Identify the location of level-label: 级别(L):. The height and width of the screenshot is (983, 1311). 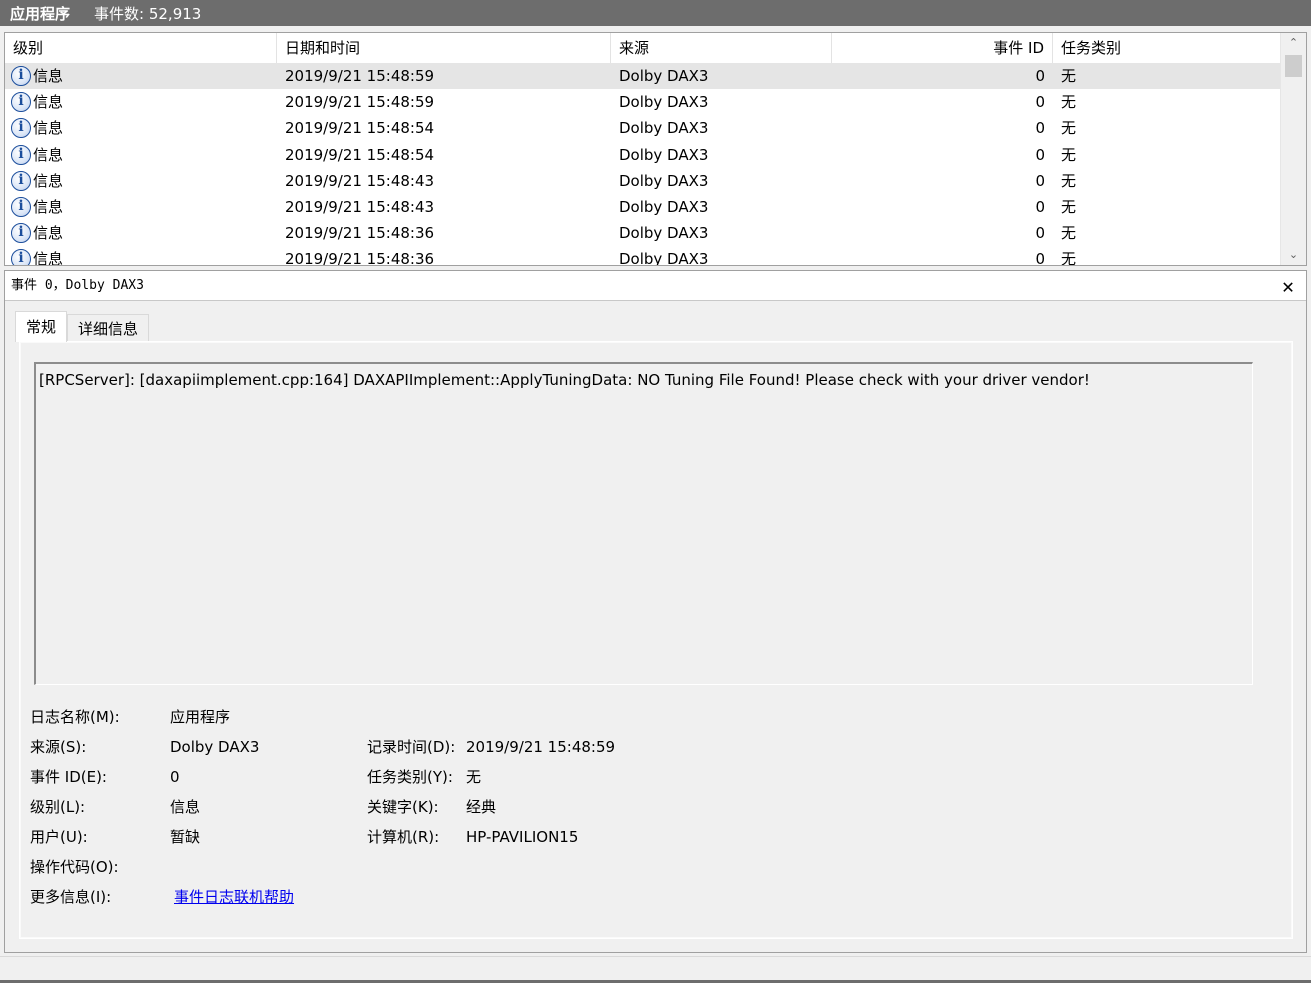
(58, 807).